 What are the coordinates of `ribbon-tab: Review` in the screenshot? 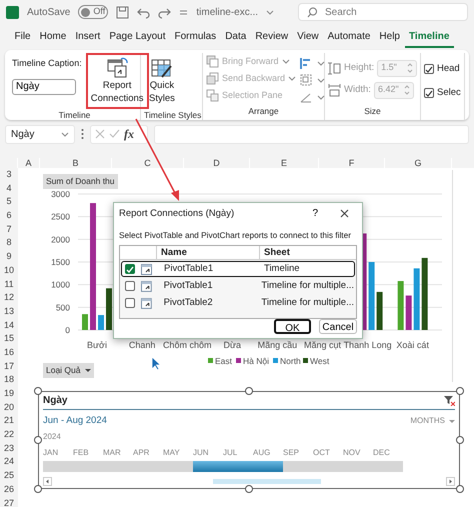 It's located at (271, 37).